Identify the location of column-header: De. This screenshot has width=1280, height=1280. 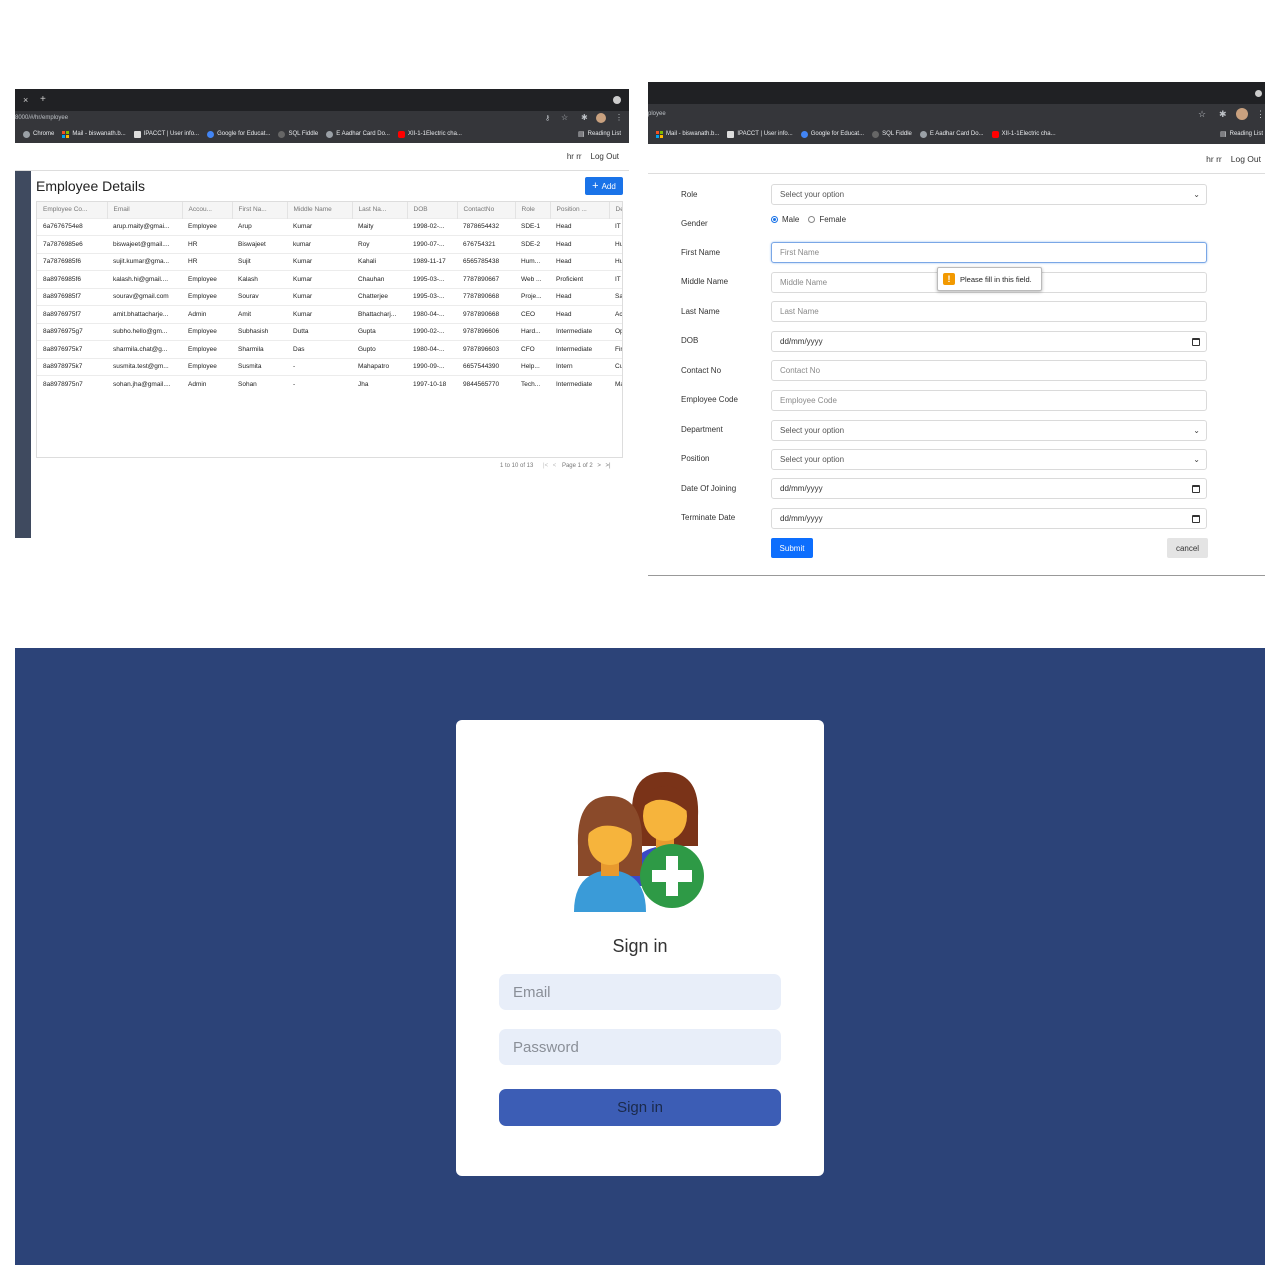
(615, 210).